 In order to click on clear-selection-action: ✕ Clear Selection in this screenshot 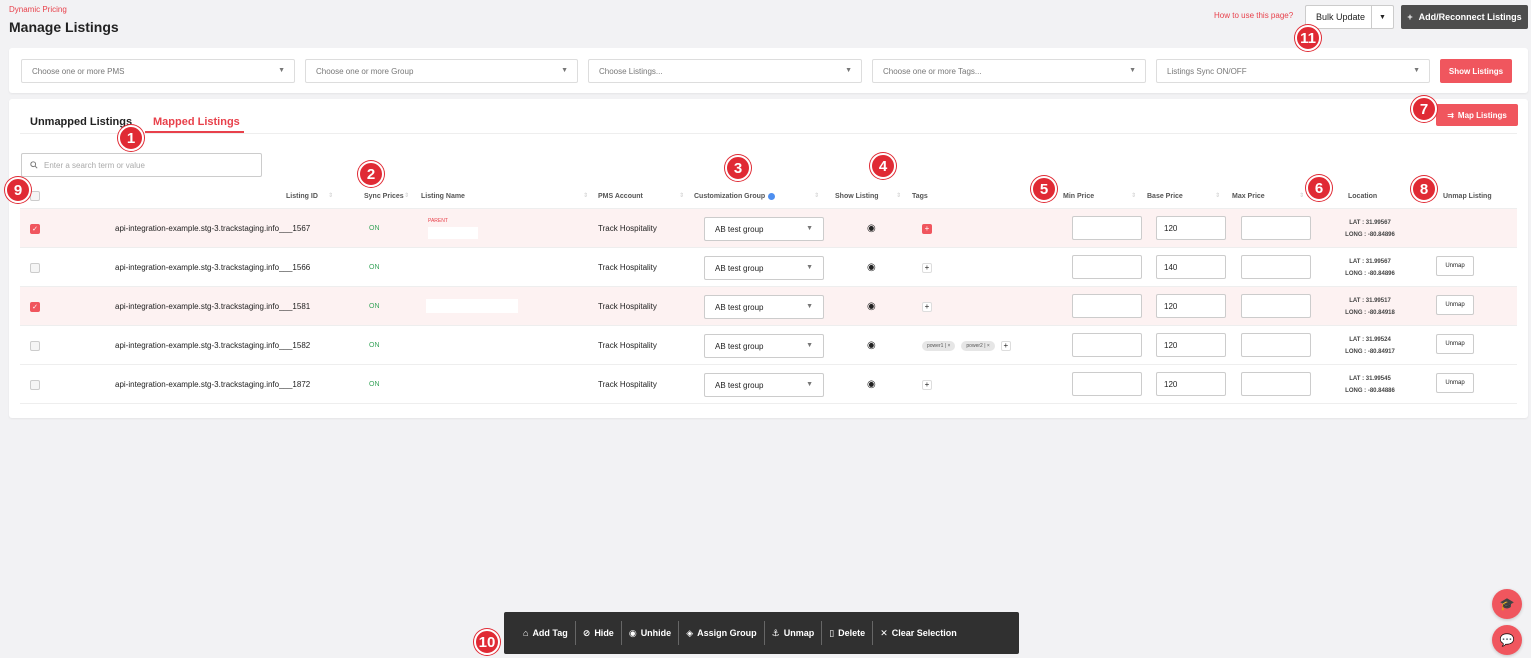, I will do `click(918, 633)`.